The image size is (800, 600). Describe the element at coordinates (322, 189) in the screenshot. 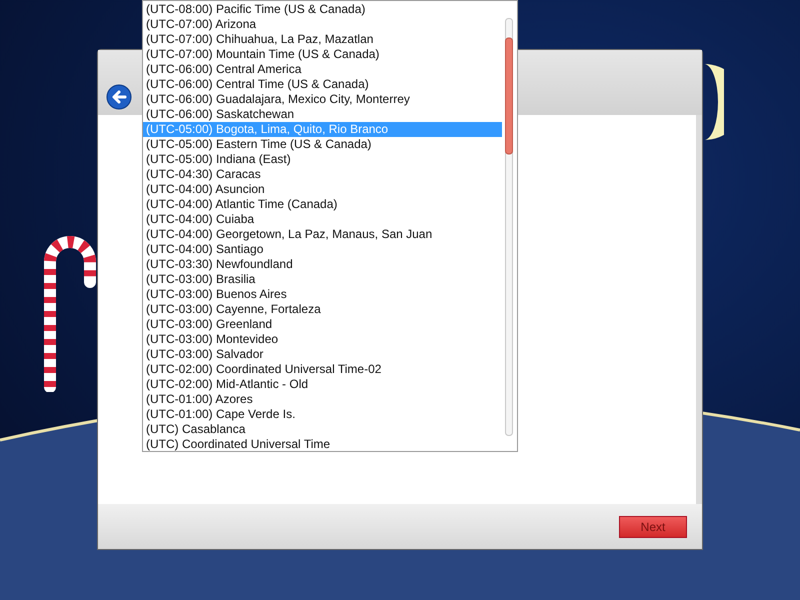

I see `timezone-option: (UTC-04:00) Asuncion` at that location.